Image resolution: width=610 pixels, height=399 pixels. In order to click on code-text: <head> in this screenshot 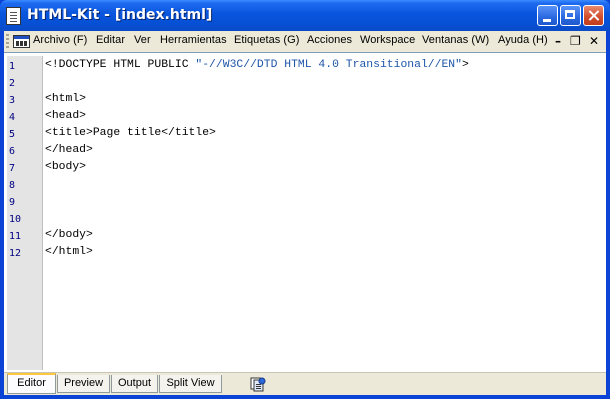, I will do `click(66, 116)`.